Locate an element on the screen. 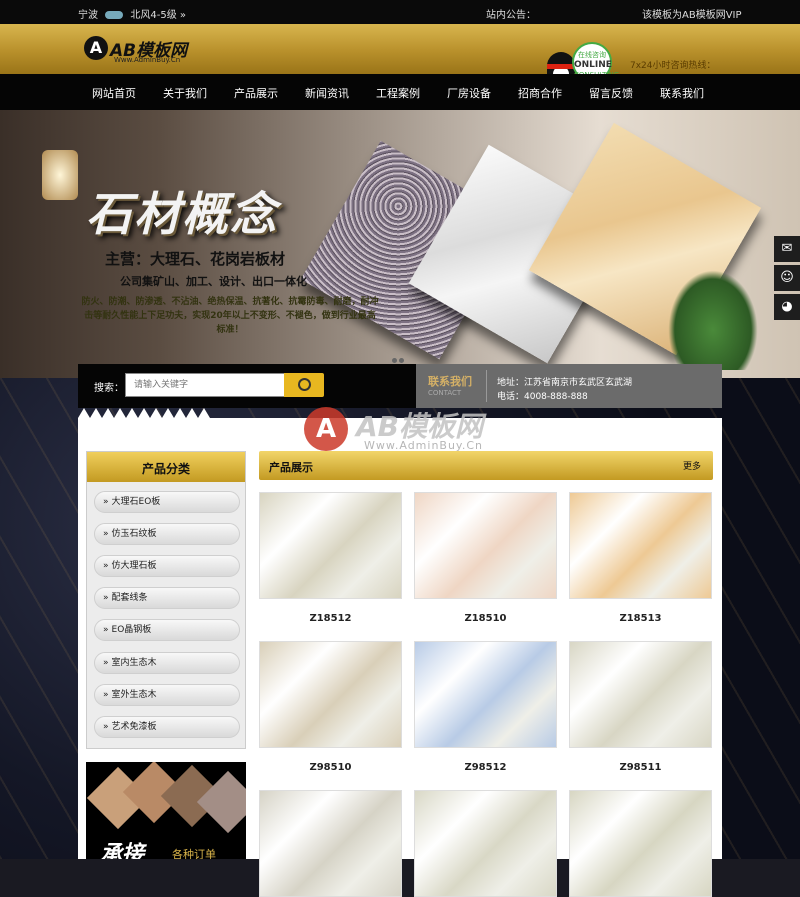 Image resolution: width=800 pixels, height=897 pixels. watermark-mark: A is located at coordinates (326, 429).